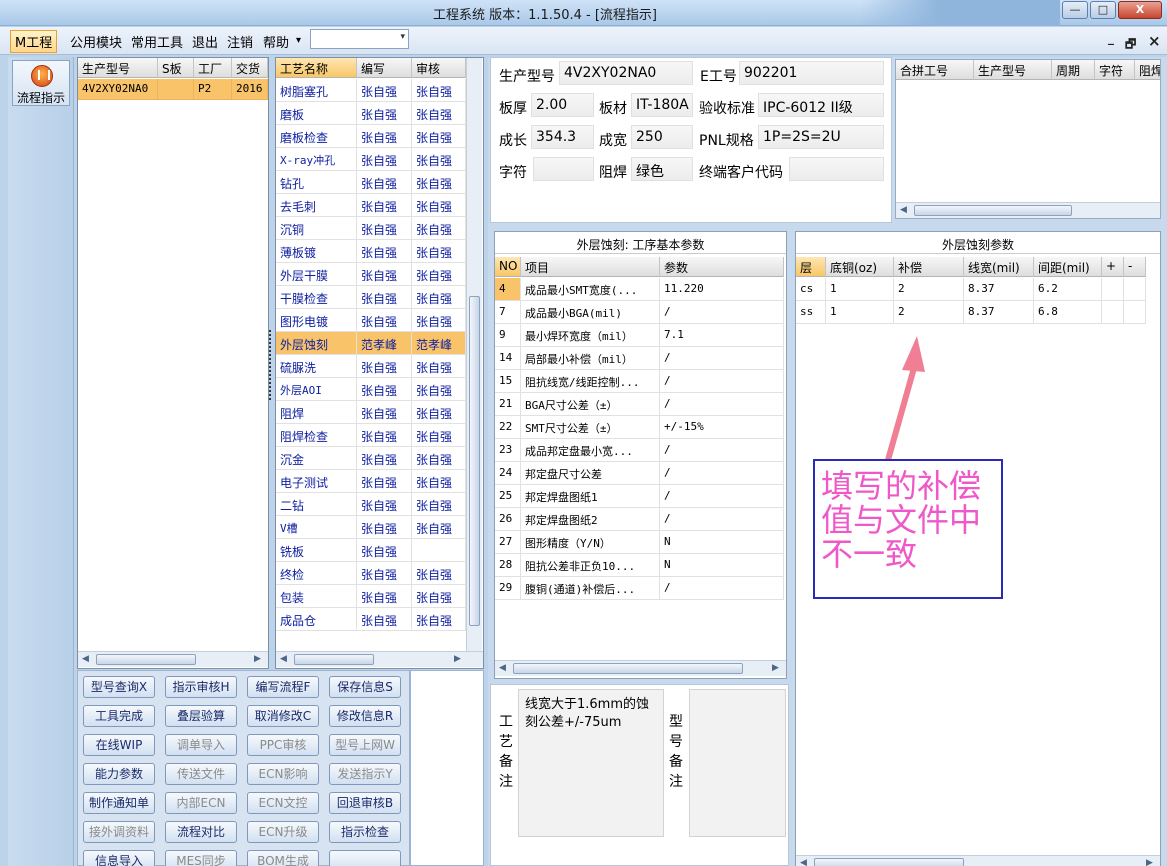 This screenshot has height=866, width=1167. I want to click on action-button: 编写流程F, so click(283, 687).